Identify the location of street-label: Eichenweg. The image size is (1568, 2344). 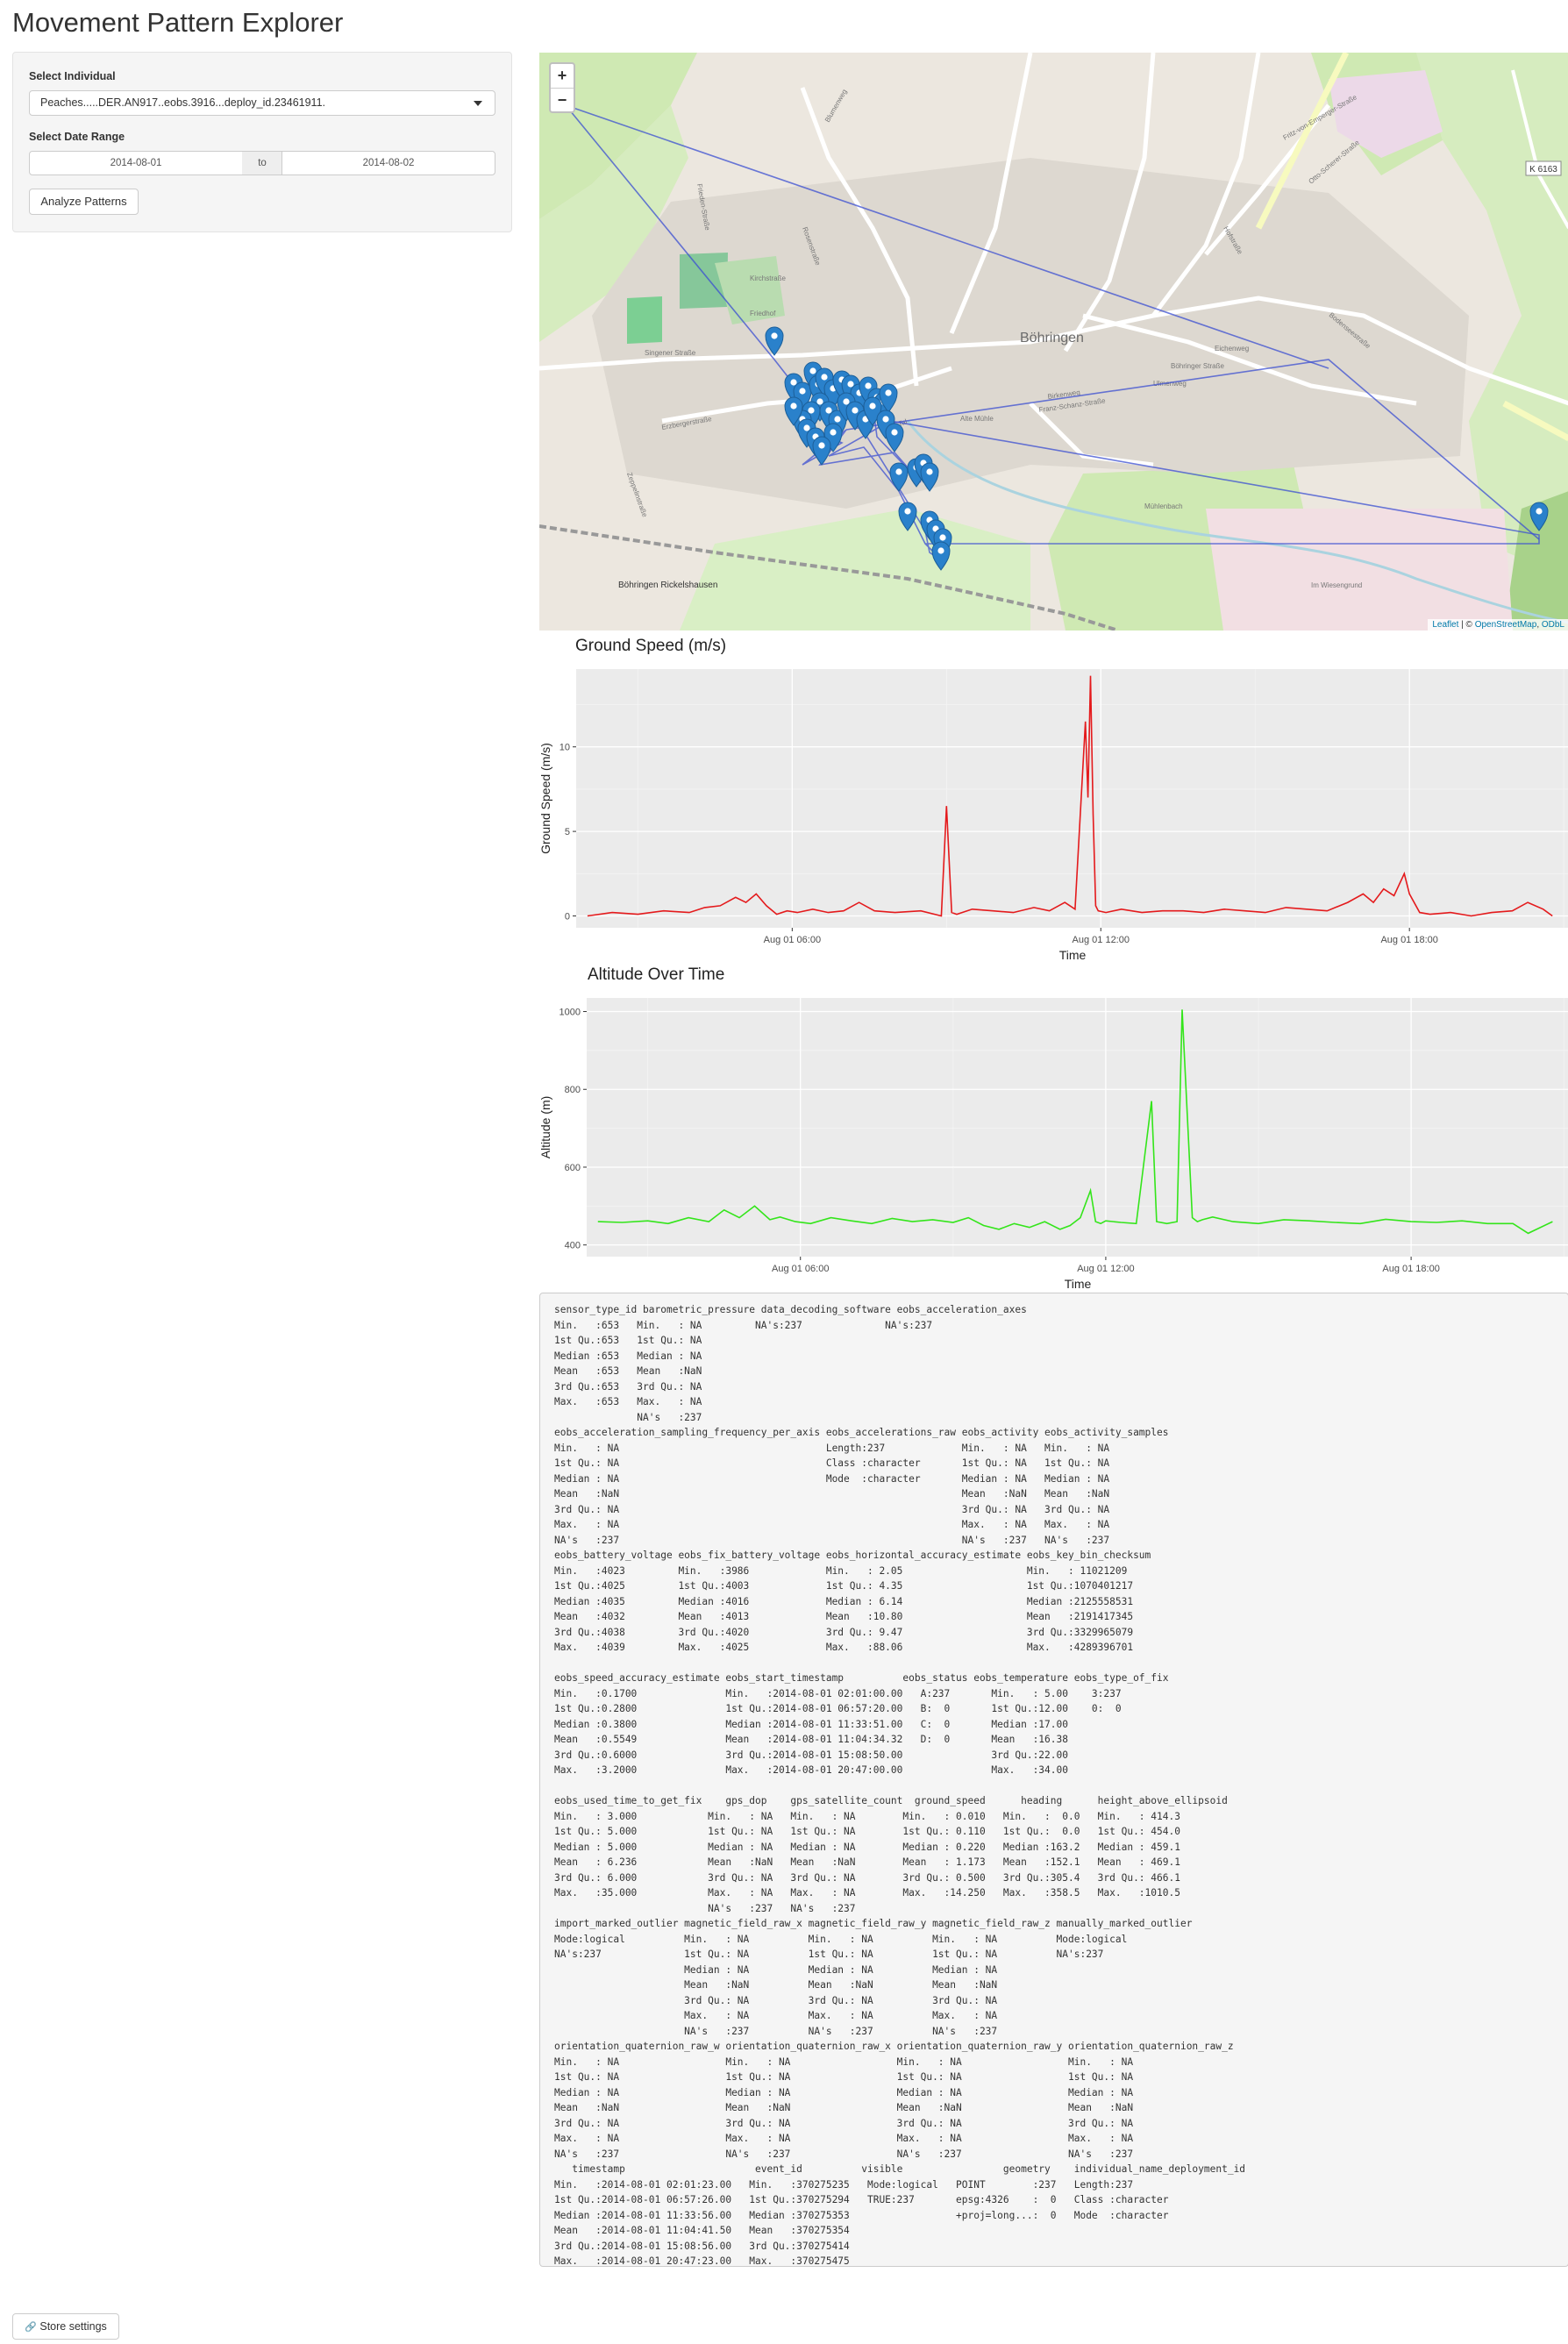
(1232, 349).